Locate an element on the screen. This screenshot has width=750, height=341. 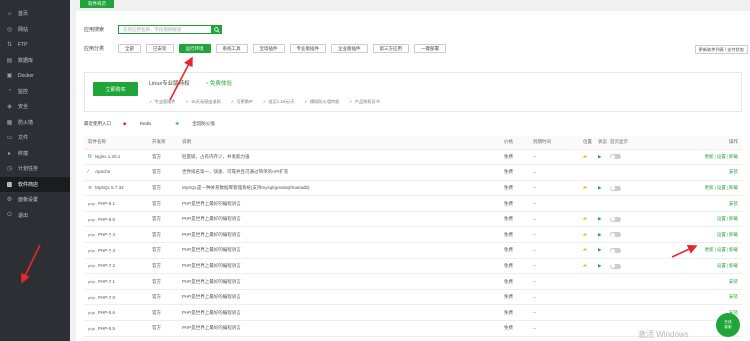
category-tab: 第三方应用 is located at coordinates (390, 48).